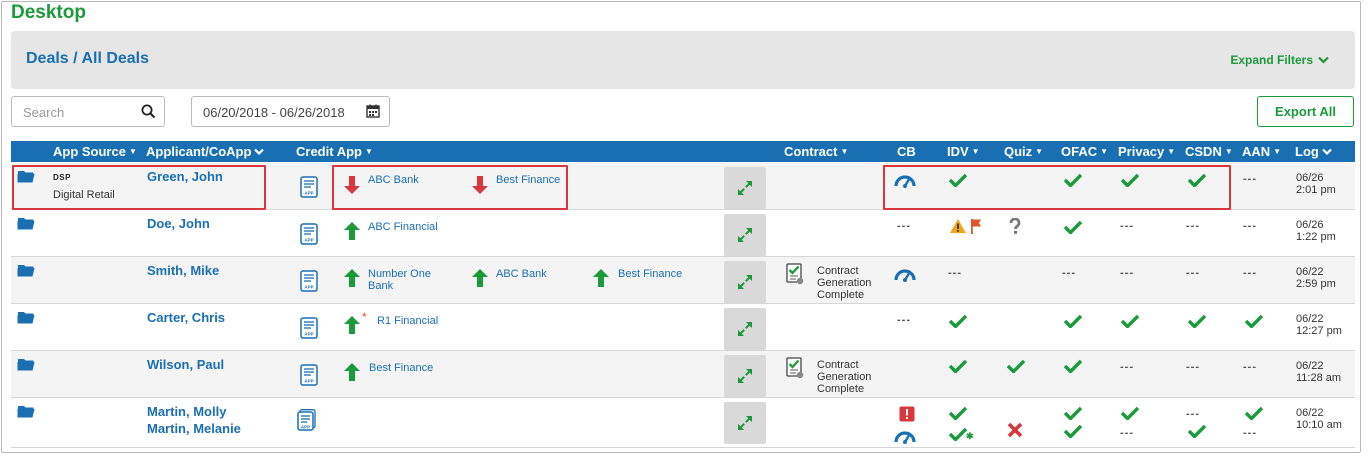  Describe the element at coordinates (963, 151) in the screenshot. I see `col-idv: IDV ▼` at that location.